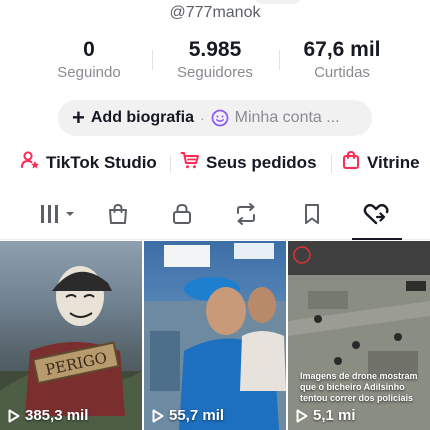 Image resolution: width=430 pixels, height=430 pixels. I want to click on liked-heart-icon, so click(377, 216).